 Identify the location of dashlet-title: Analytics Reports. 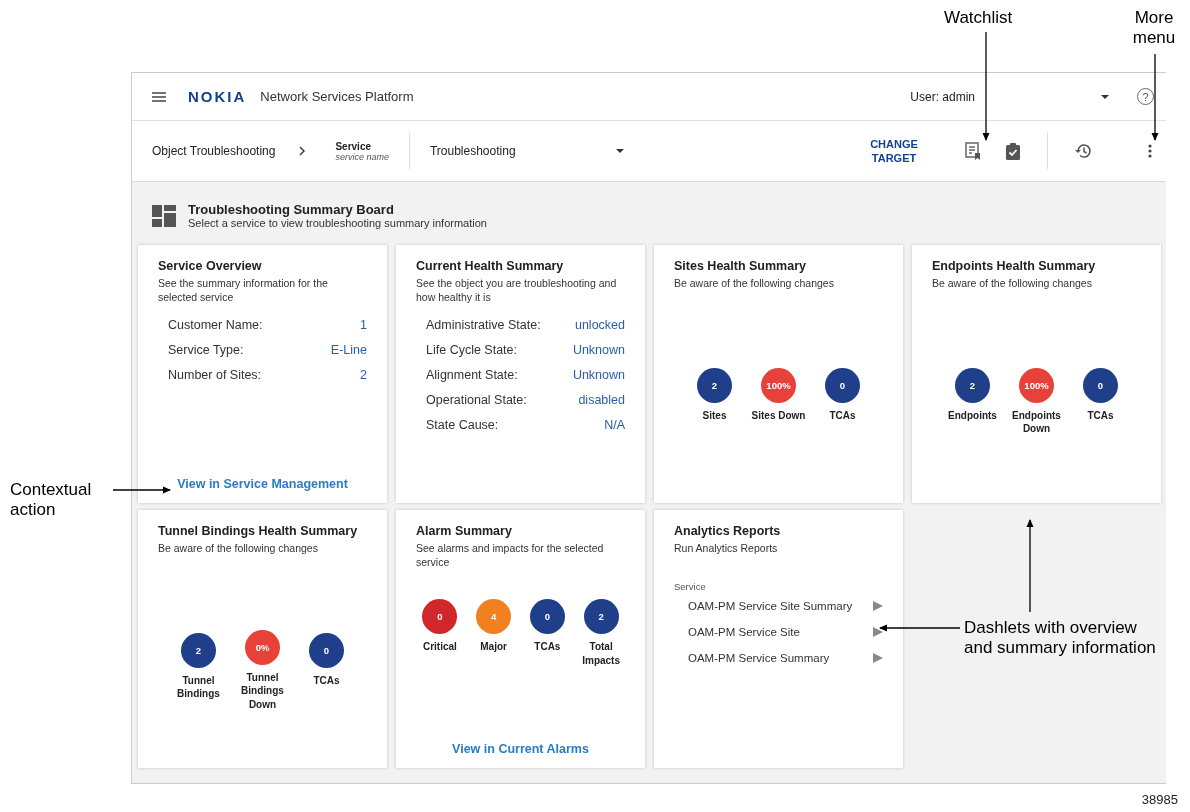
(728, 531).